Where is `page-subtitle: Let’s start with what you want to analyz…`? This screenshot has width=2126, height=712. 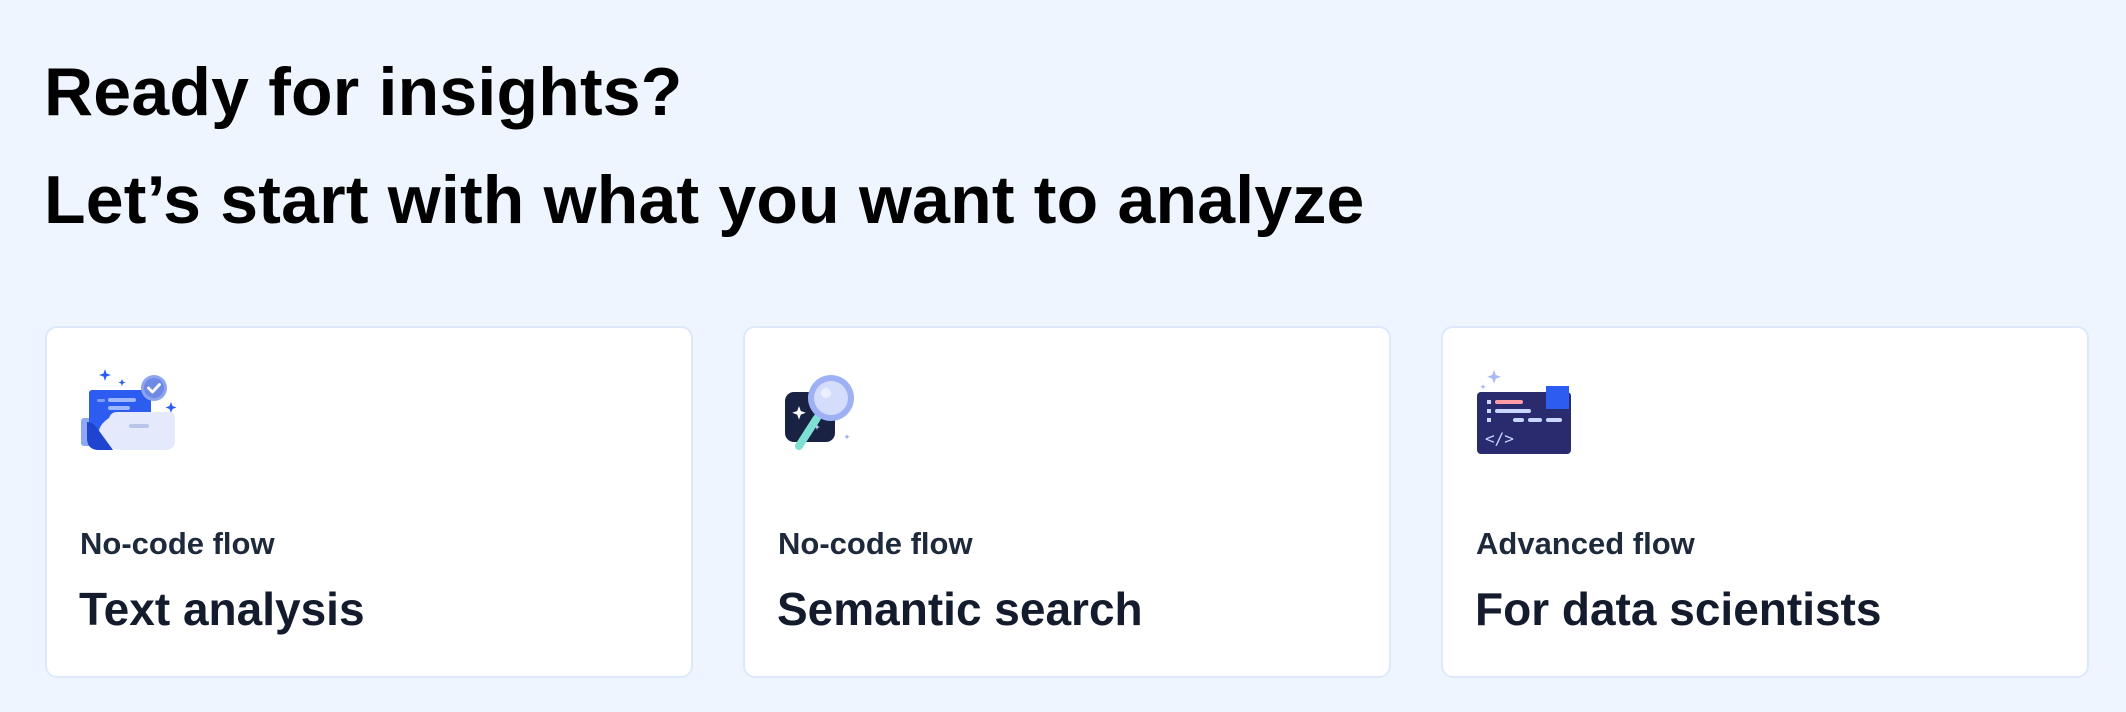
page-subtitle: Let’s start with what you want to analyz… is located at coordinates (704, 200).